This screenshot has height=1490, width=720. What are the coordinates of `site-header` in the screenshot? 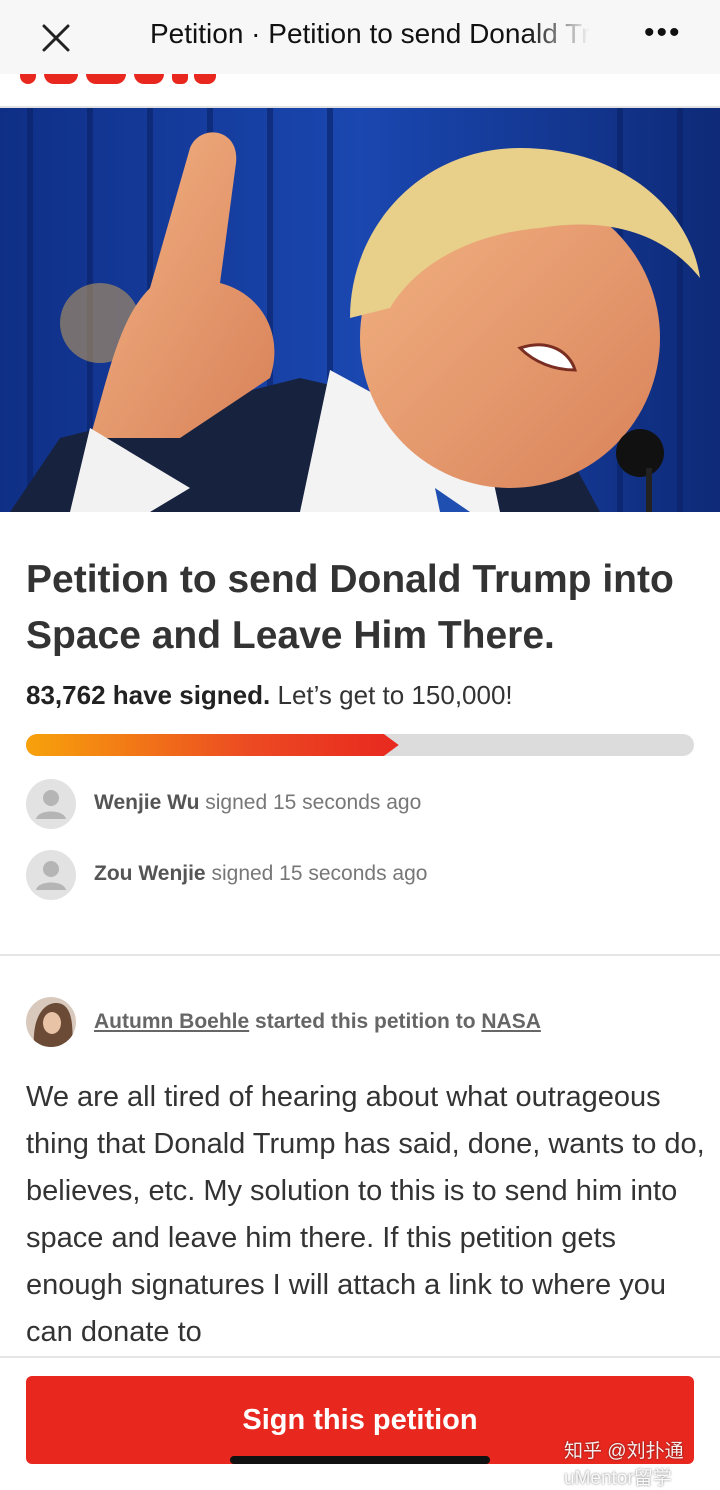 It's located at (360, 91).